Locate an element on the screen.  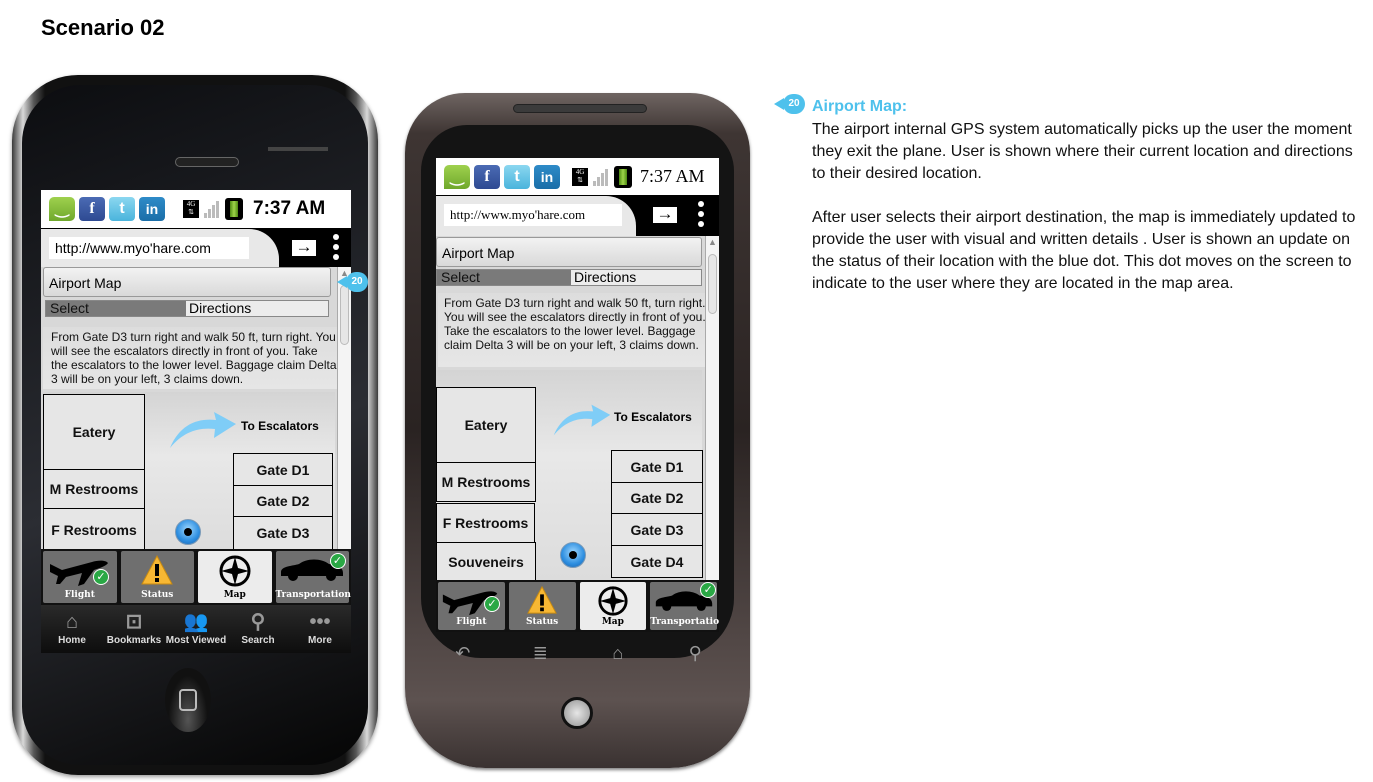
toolbar-more-label: More is located at coordinates (320, 640).